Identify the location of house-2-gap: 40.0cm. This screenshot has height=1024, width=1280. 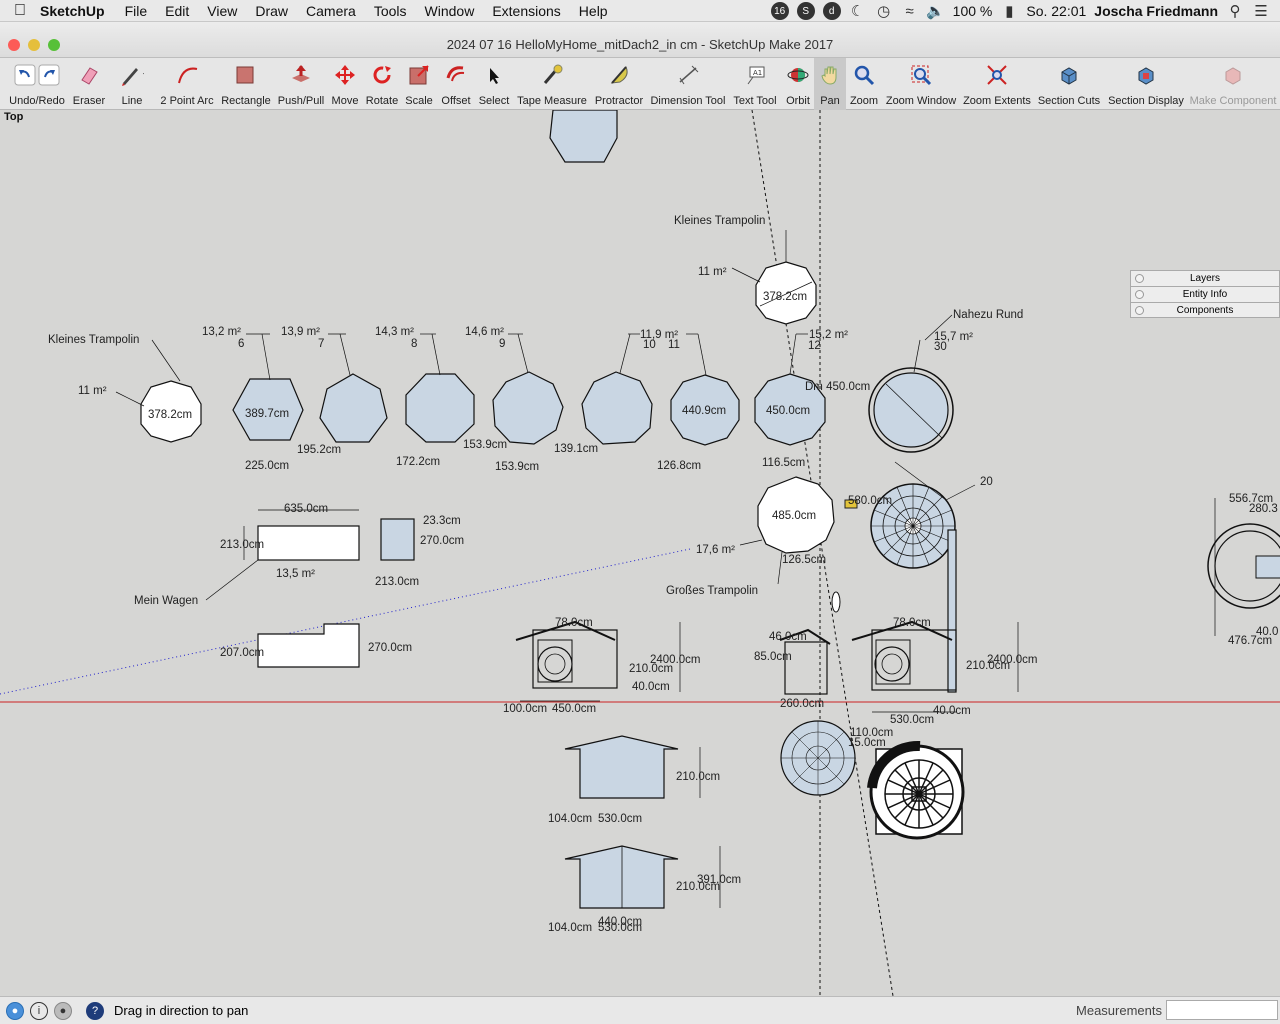
(952, 711).